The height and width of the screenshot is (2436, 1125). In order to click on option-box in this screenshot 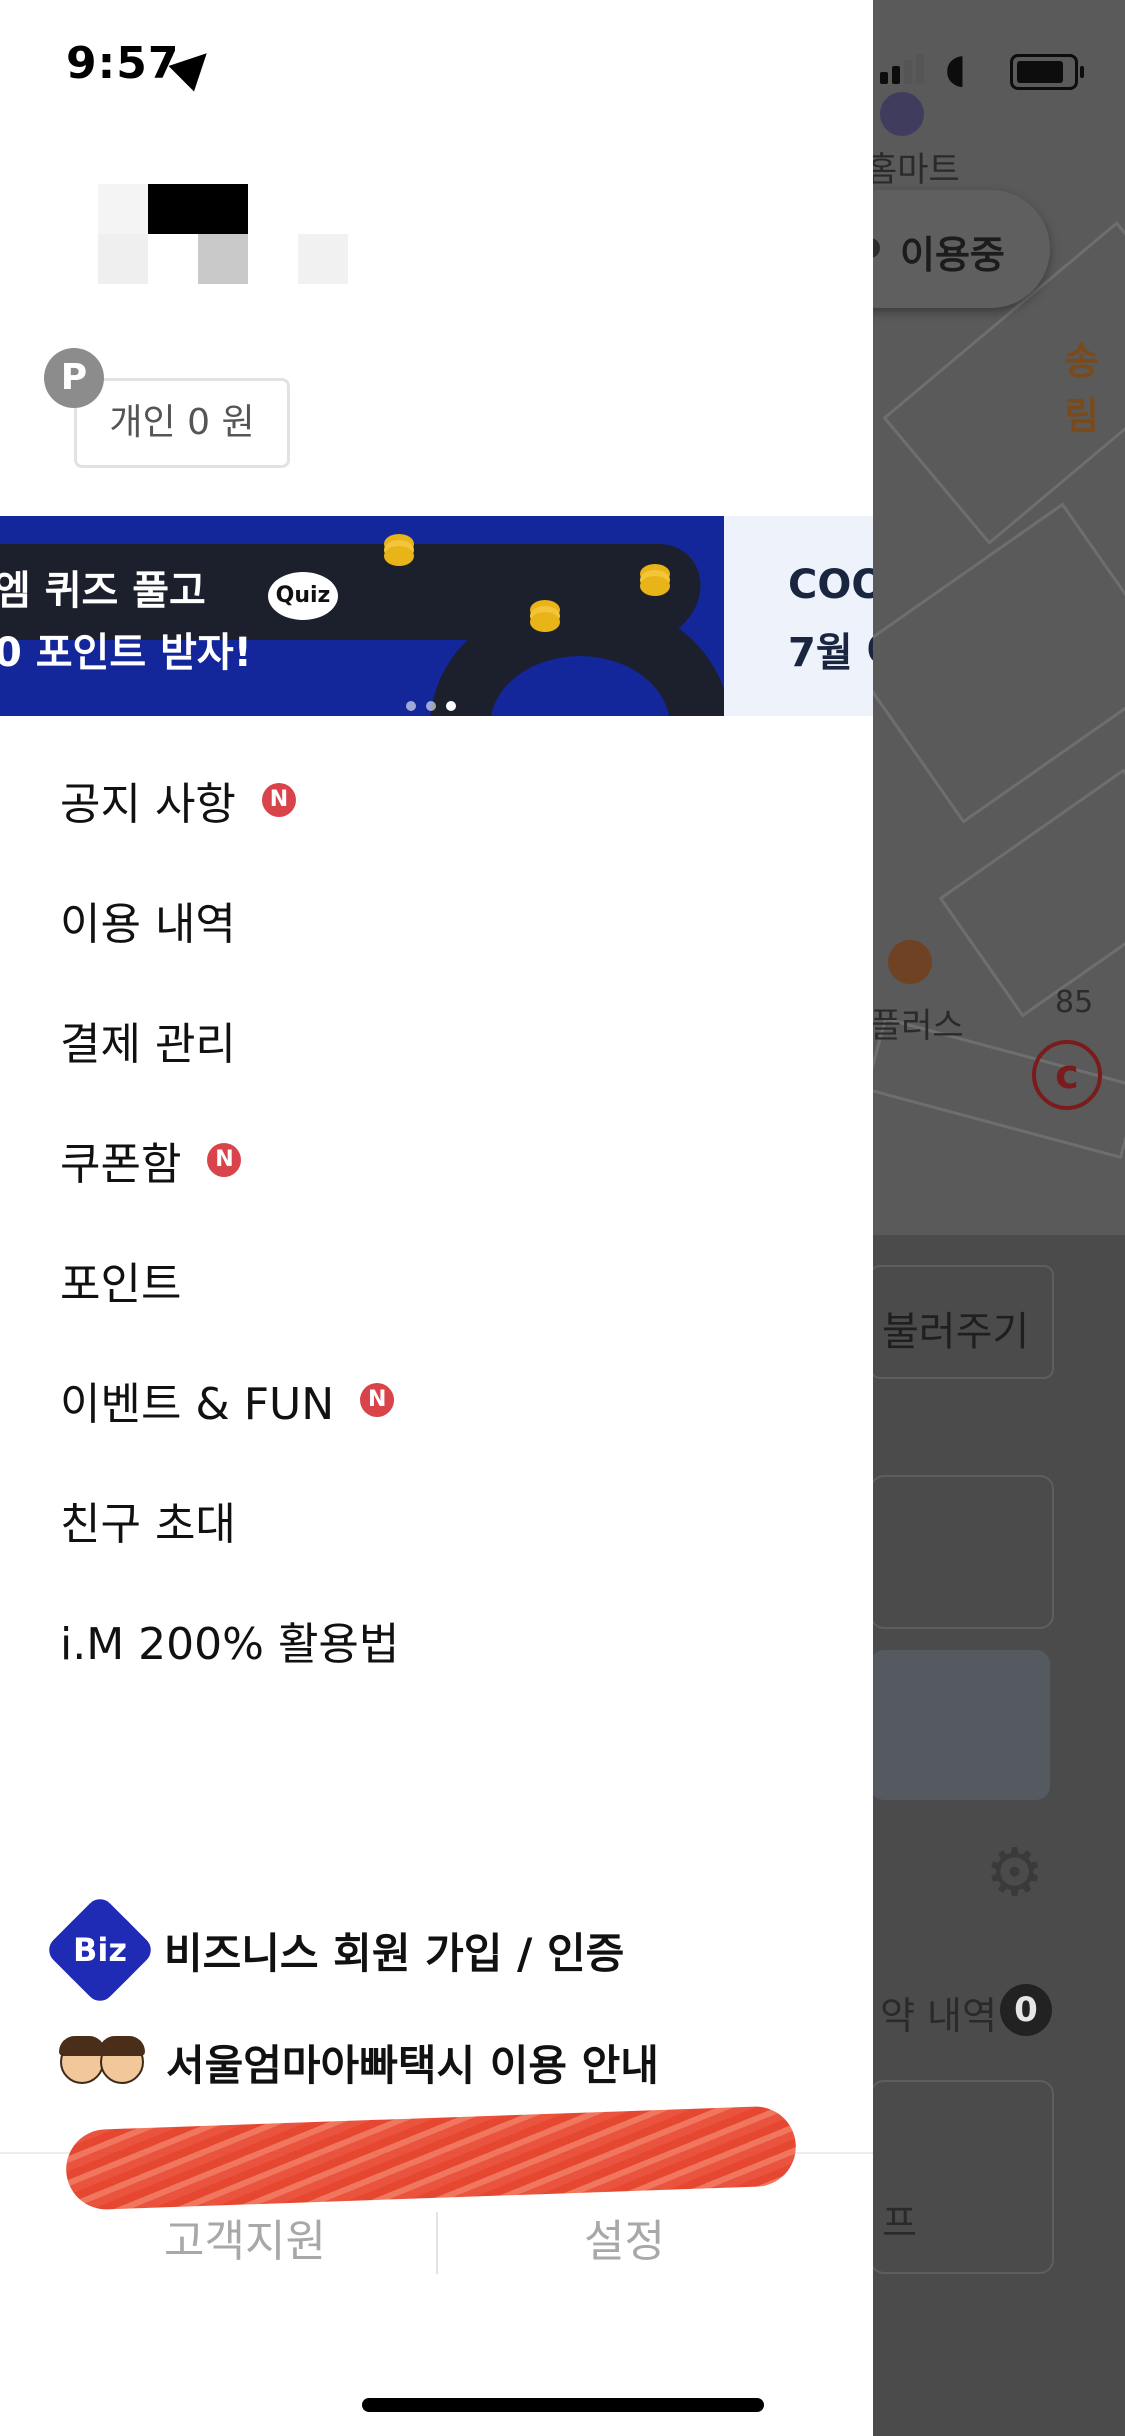, I will do `click(960, 1725)`.